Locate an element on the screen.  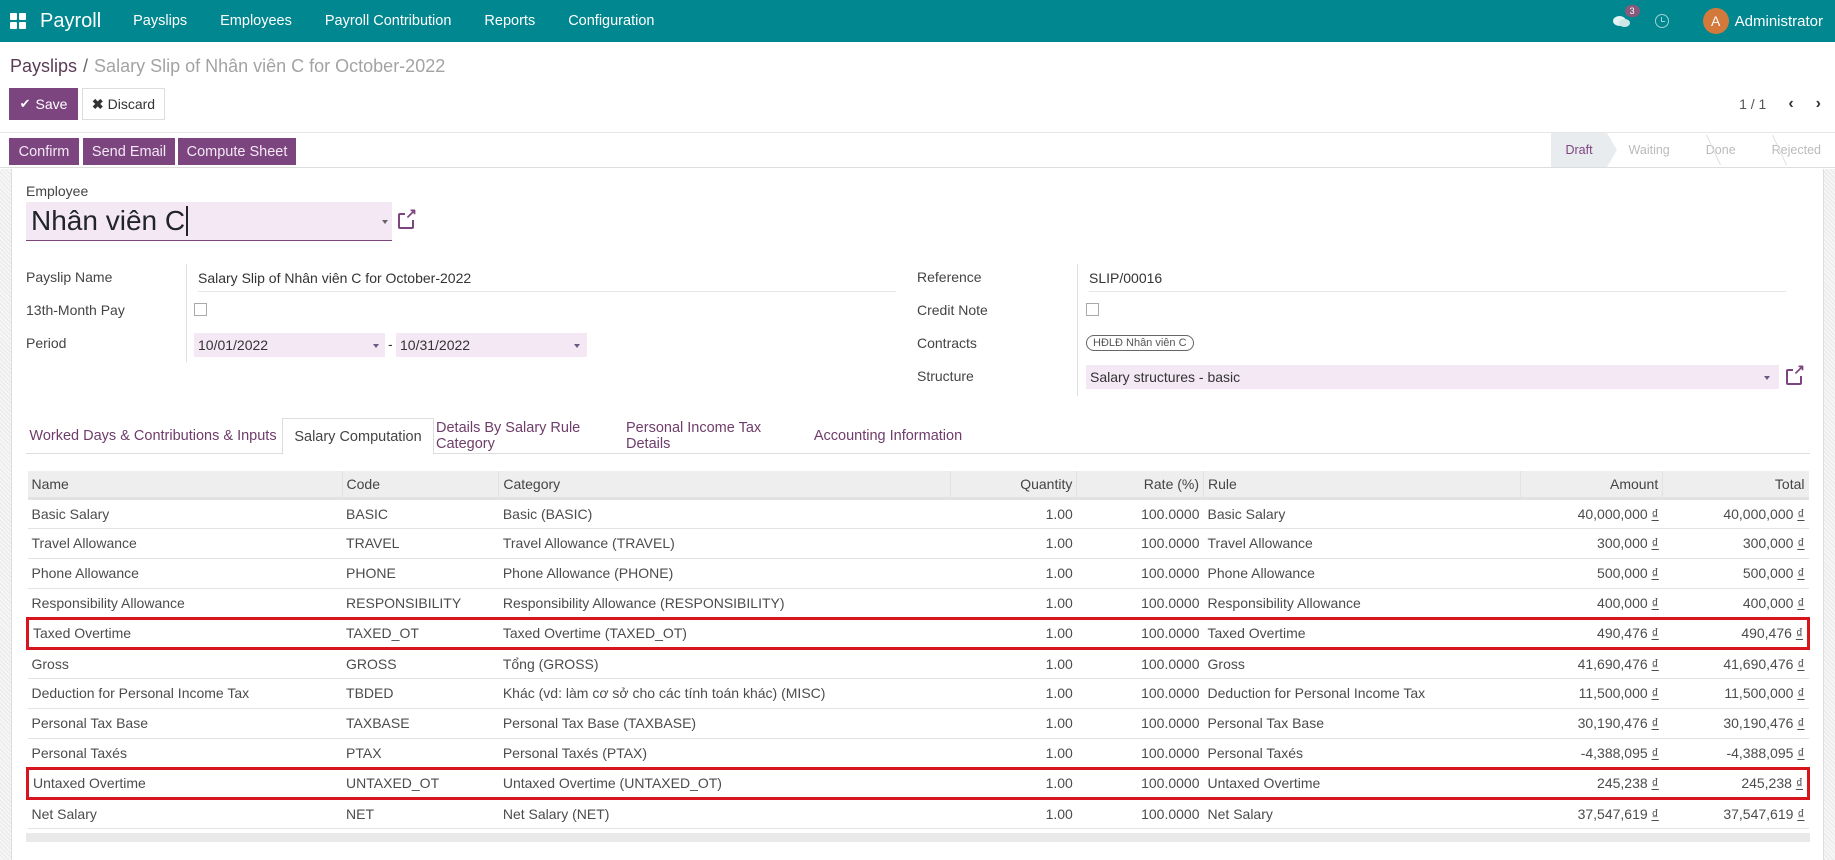
tab-worked-days: Worked Days & Contributions & Inputs is located at coordinates (153, 436).